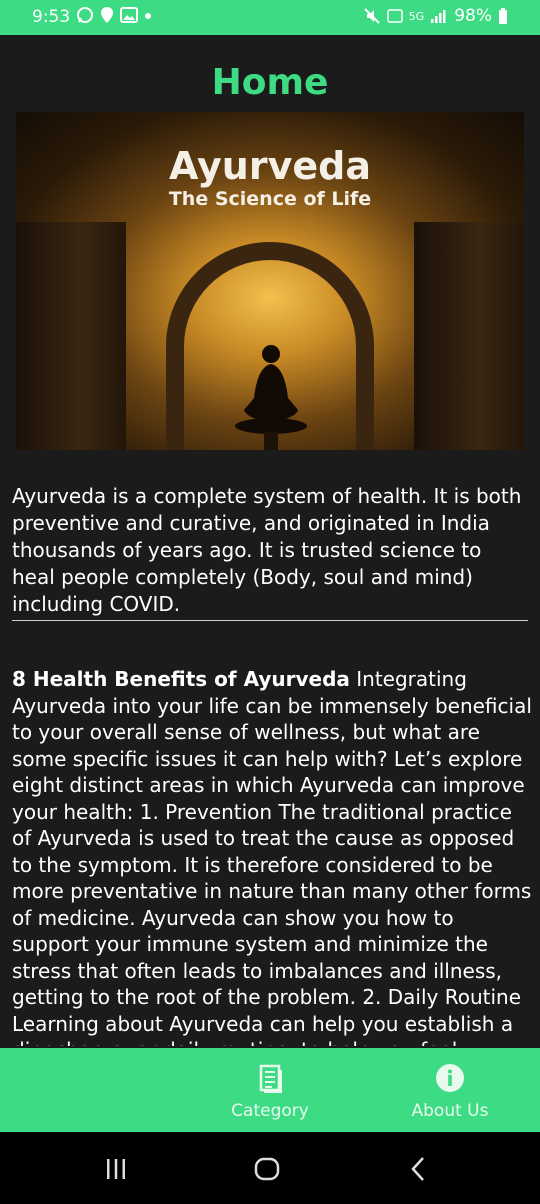 The width and height of the screenshot is (540, 1204). I want to click on status-time: 9:53, so click(51, 17).